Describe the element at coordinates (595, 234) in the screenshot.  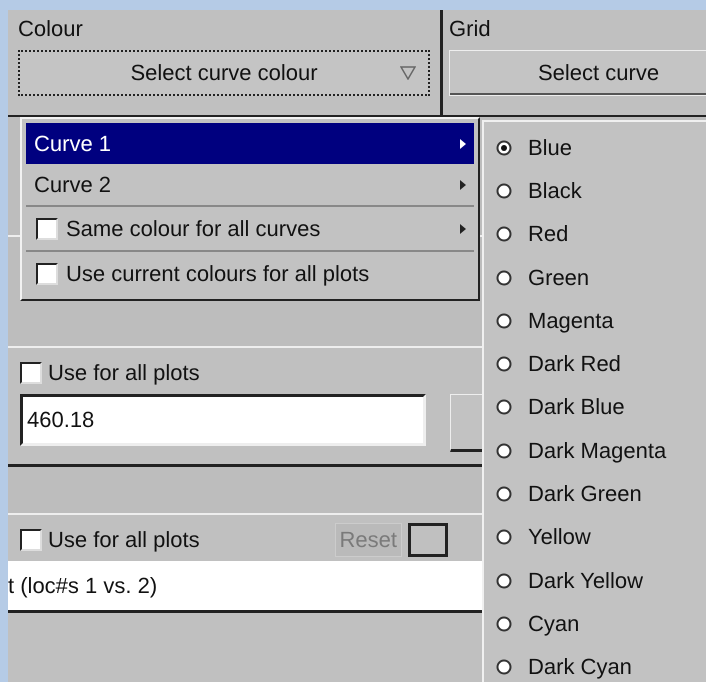
I see `radio-menu-item: Red` at that location.